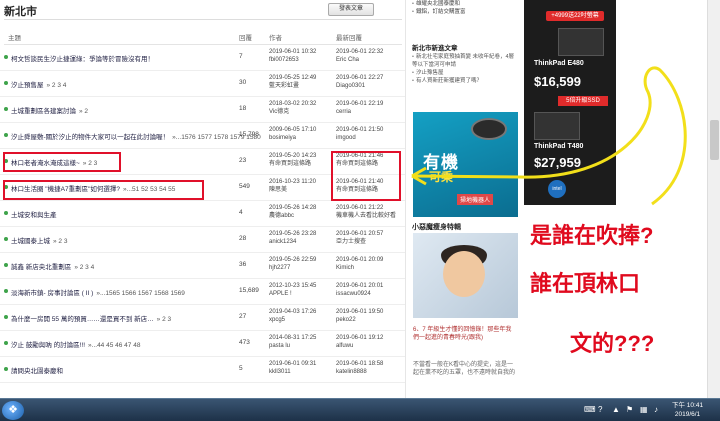 This screenshot has width=720, height=421. I want to click on post-button: 發表文章, so click(351, 9).